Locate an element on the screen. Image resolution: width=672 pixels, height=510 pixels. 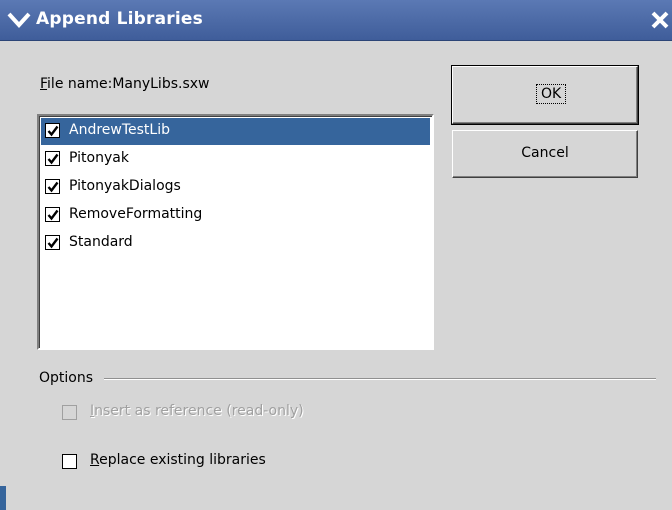
file-name-caption: ile name: is located at coordinates (80, 84).